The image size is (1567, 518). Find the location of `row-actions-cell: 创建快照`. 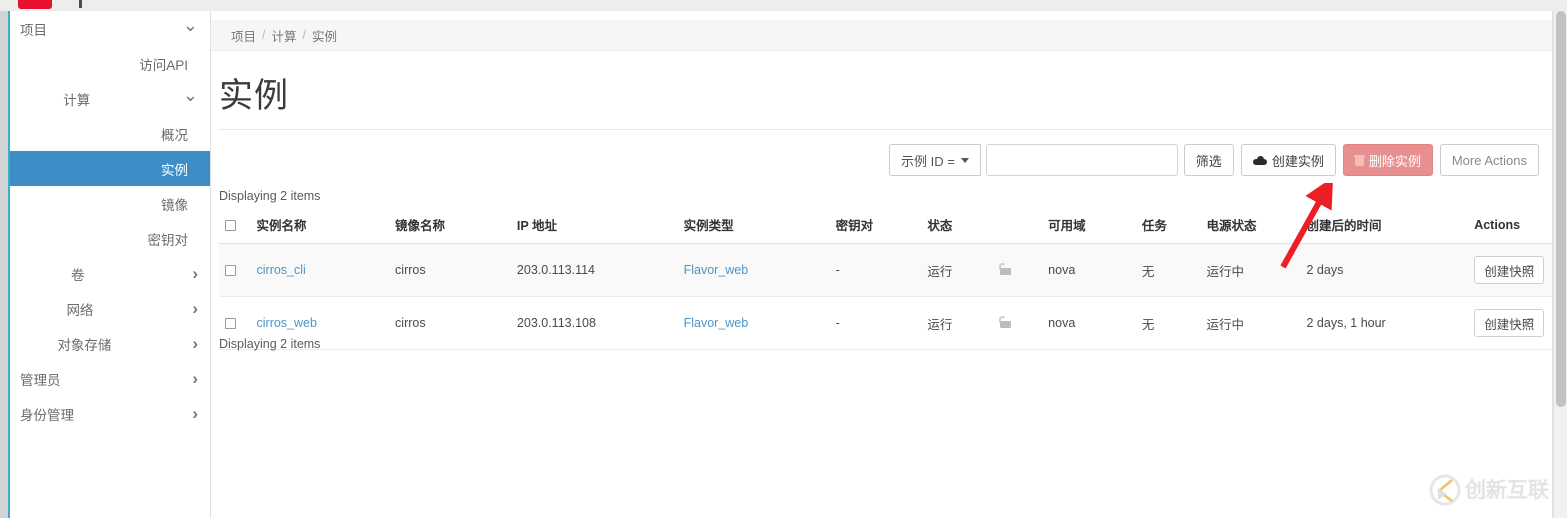

row-actions-cell: 创建快照 is located at coordinates (1513, 323).